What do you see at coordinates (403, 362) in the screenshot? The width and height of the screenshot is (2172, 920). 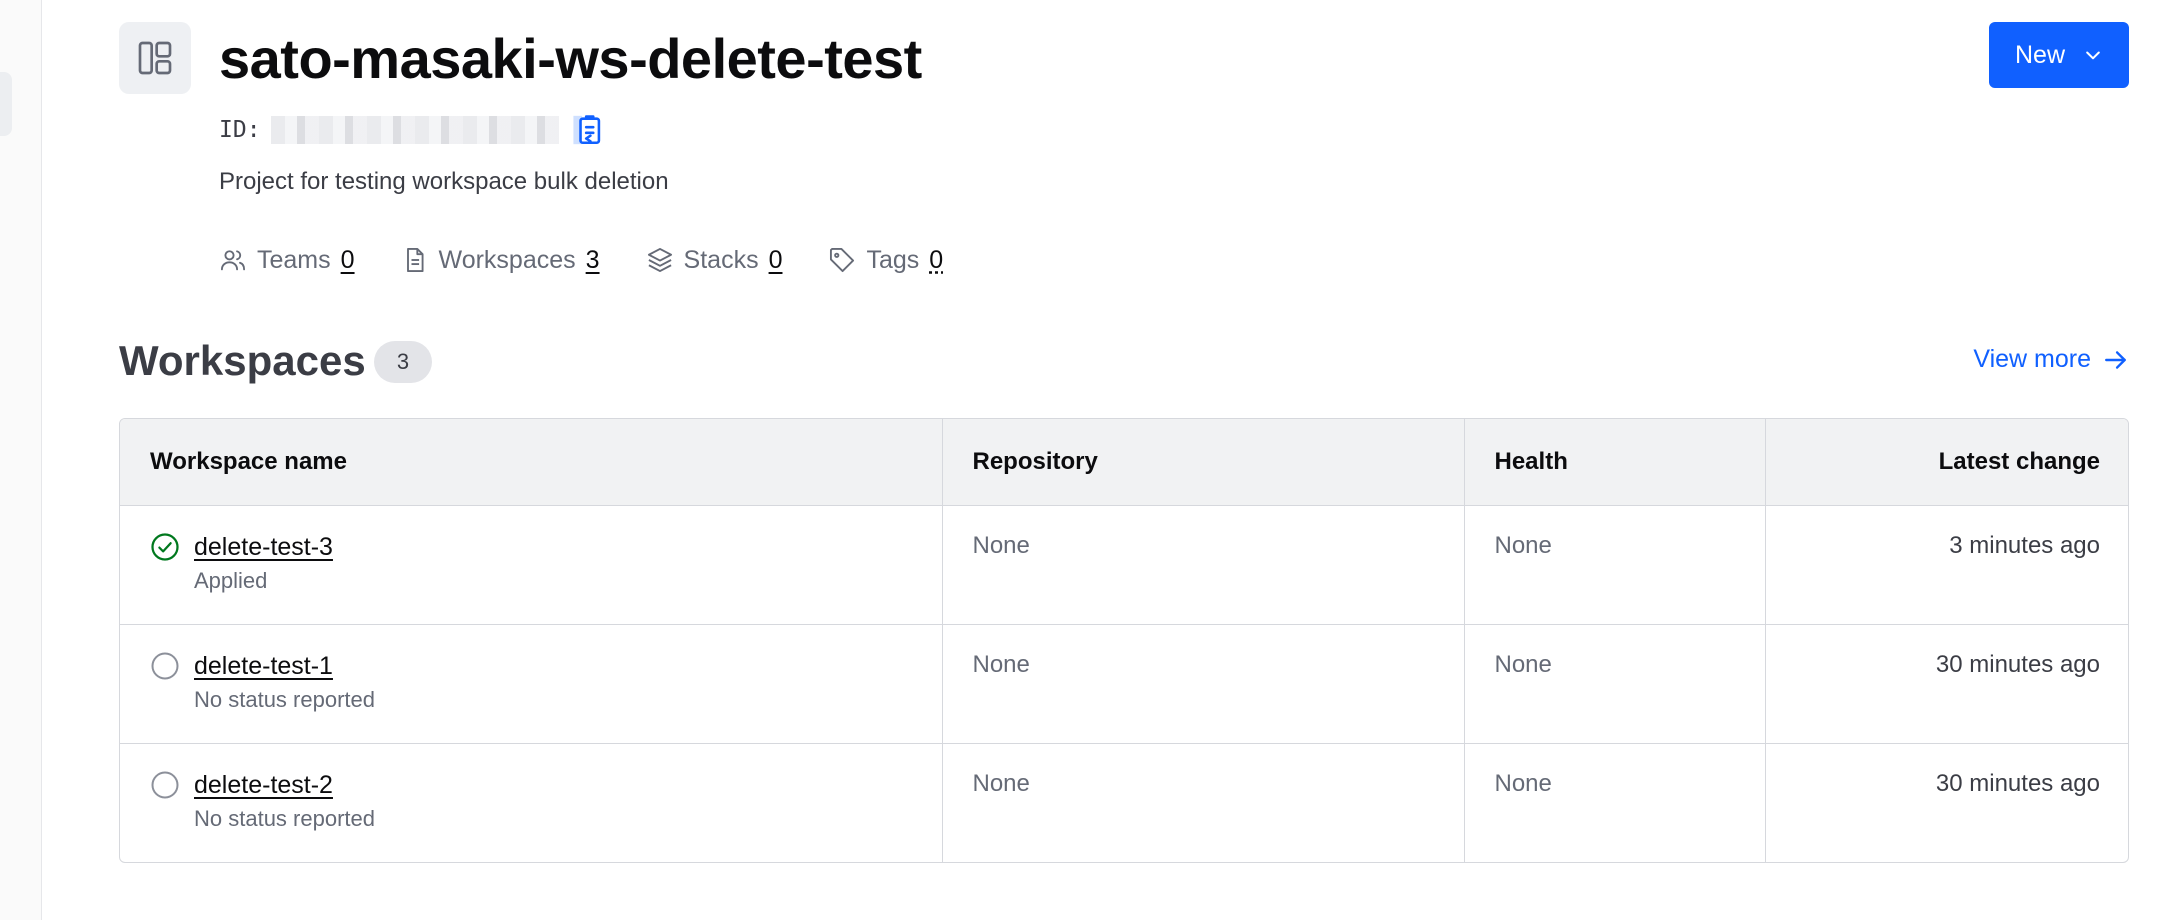 I see `workspaces-count-badge: 3` at bounding box center [403, 362].